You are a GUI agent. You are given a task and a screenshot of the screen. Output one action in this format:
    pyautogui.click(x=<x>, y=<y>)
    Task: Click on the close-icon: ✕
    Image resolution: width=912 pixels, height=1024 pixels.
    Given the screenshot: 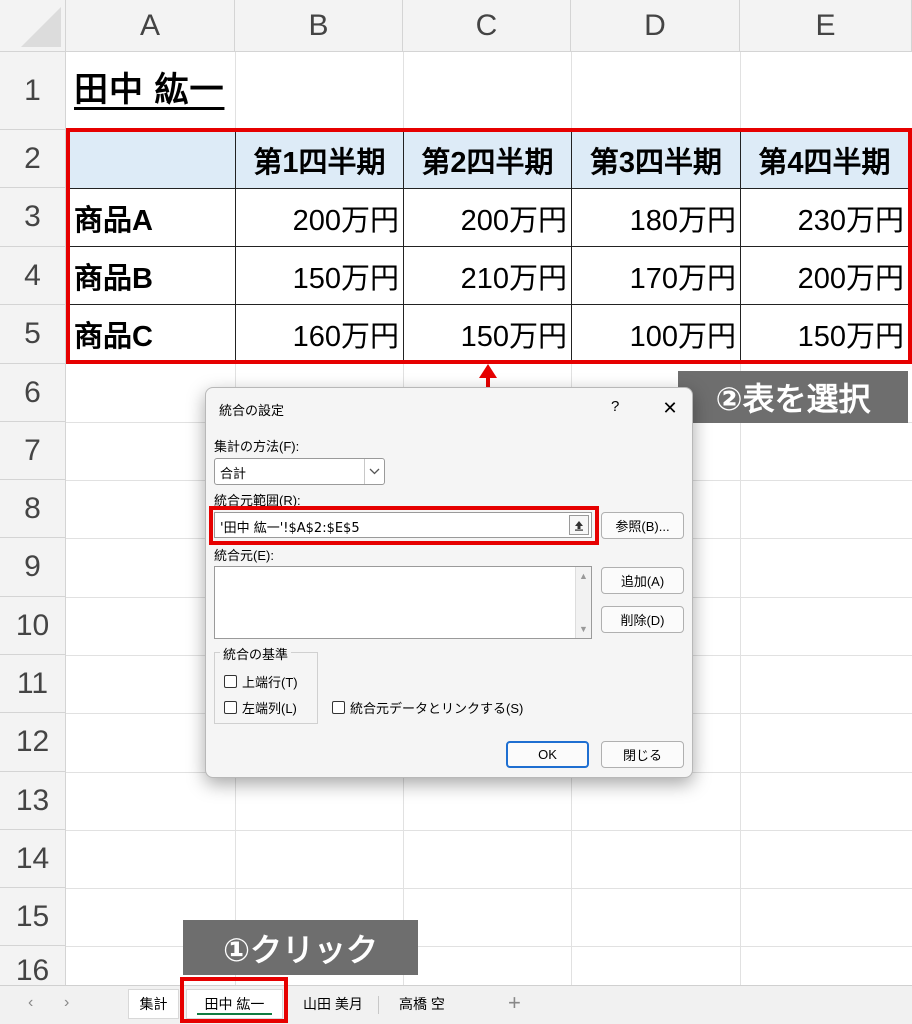 What is the action you would take?
    pyautogui.click(x=670, y=408)
    